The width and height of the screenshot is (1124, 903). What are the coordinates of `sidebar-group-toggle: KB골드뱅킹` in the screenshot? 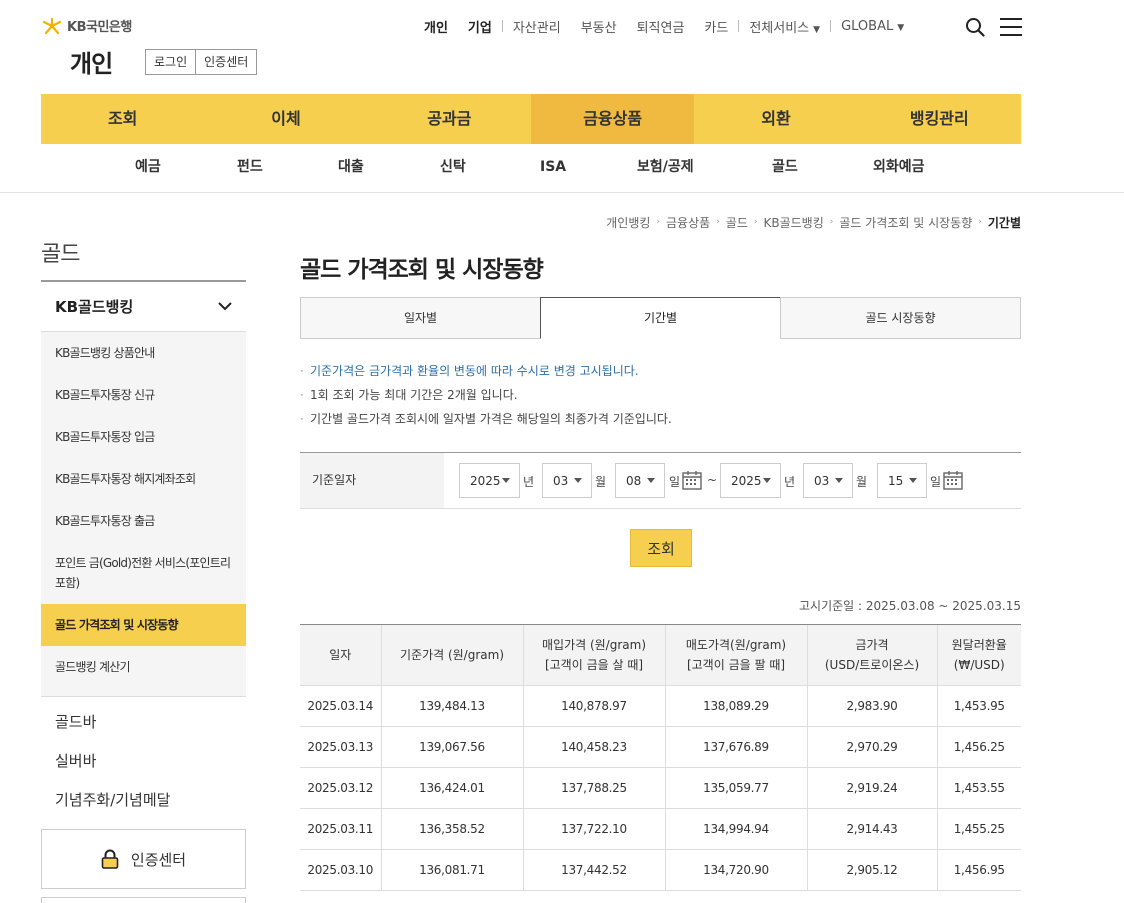 It's located at (143, 306).